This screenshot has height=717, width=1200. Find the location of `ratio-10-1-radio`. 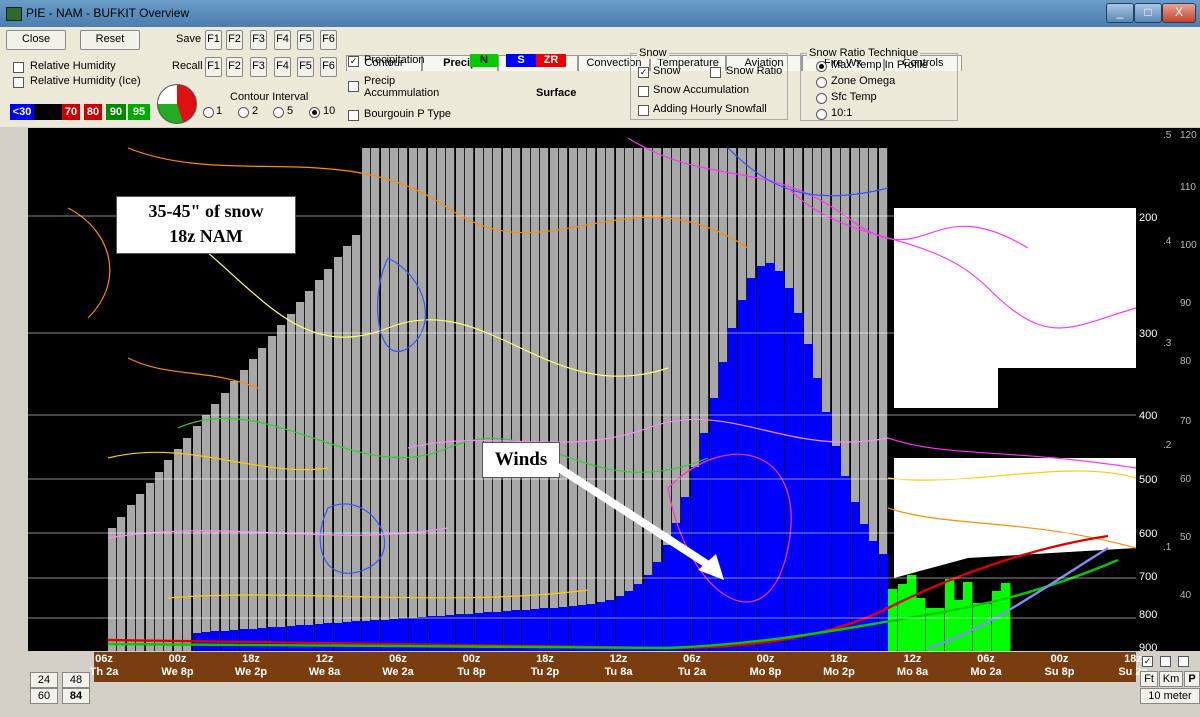

ratio-10-1-radio is located at coordinates (821, 114).